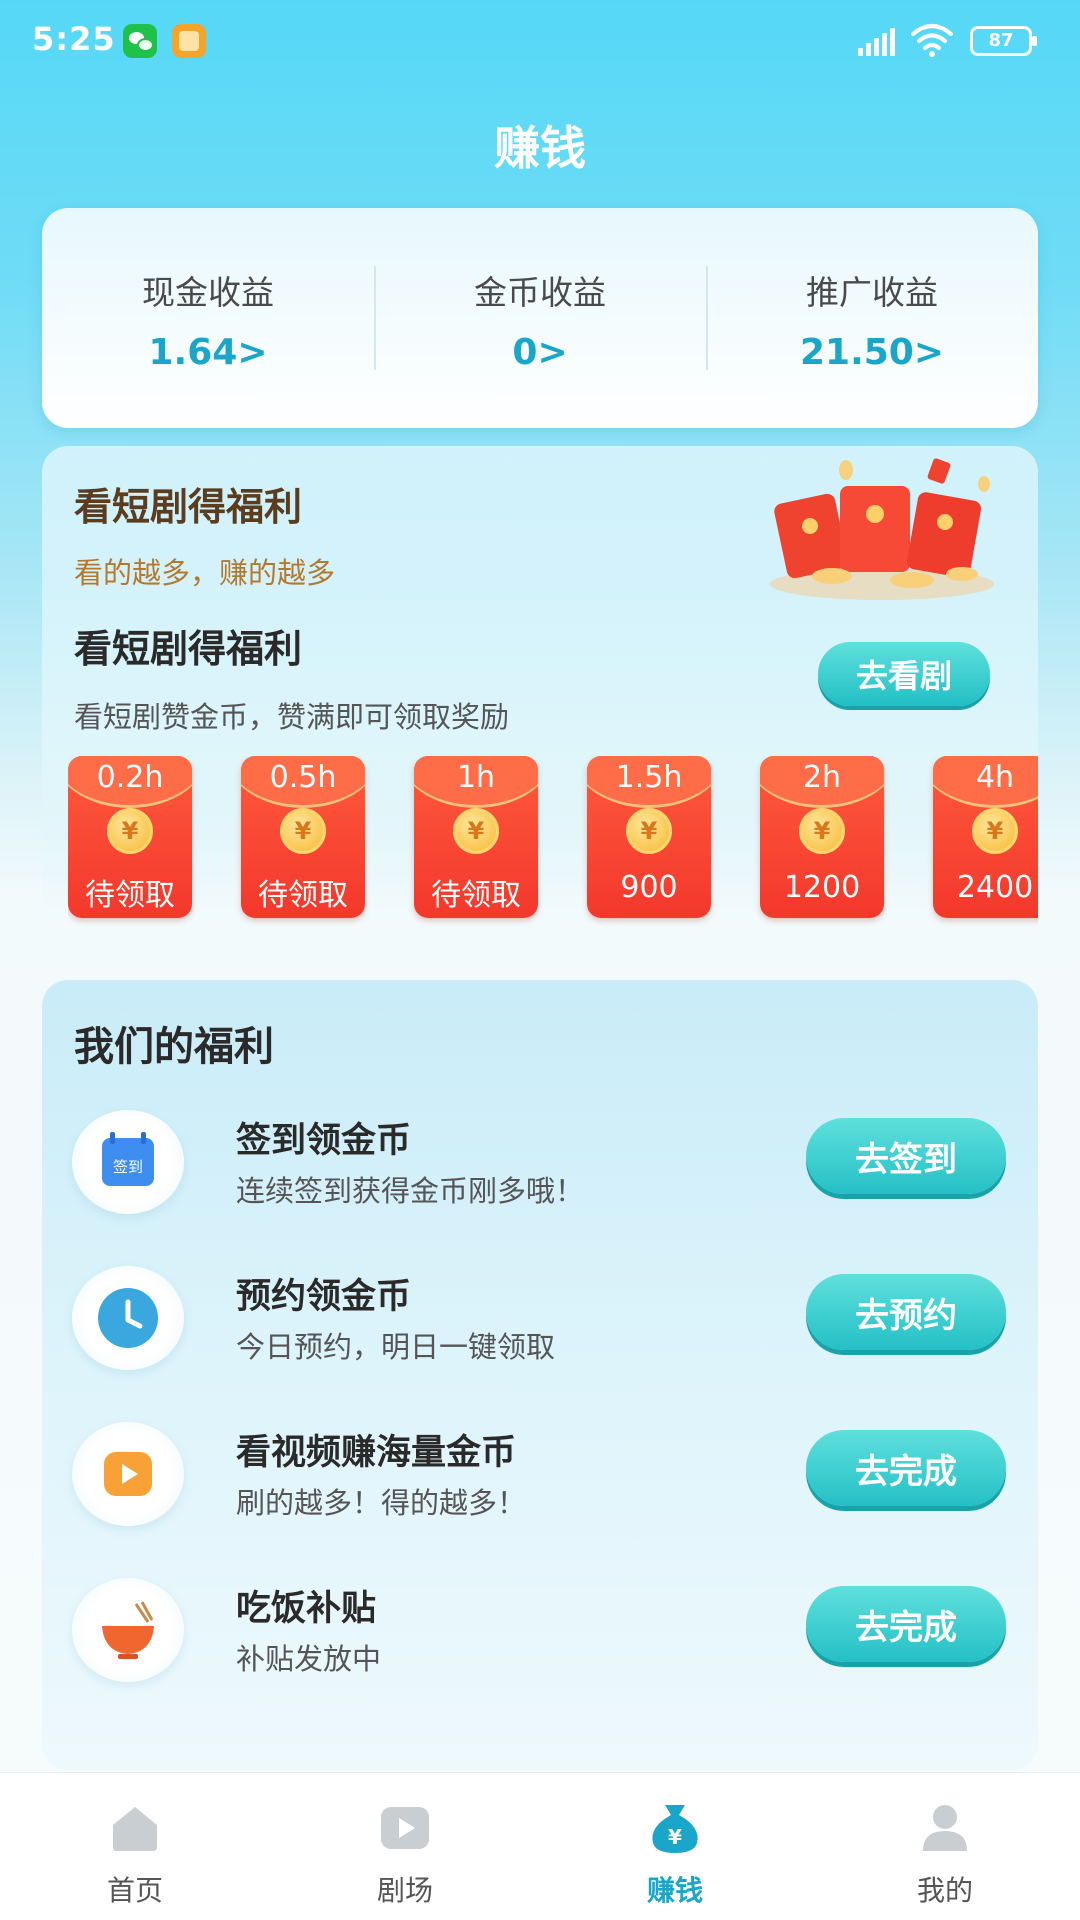 This screenshot has width=1080, height=1920. I want to click on red-packet: 4h ¥ 2400, so click(985, 837).